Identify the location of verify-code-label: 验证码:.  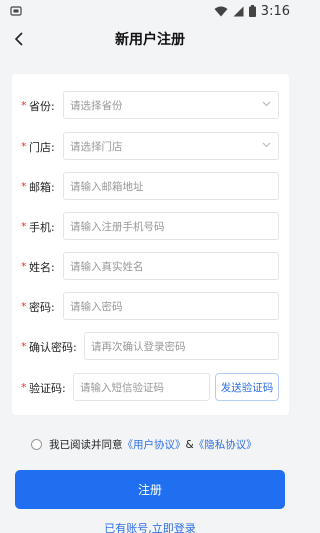
(47, 388).